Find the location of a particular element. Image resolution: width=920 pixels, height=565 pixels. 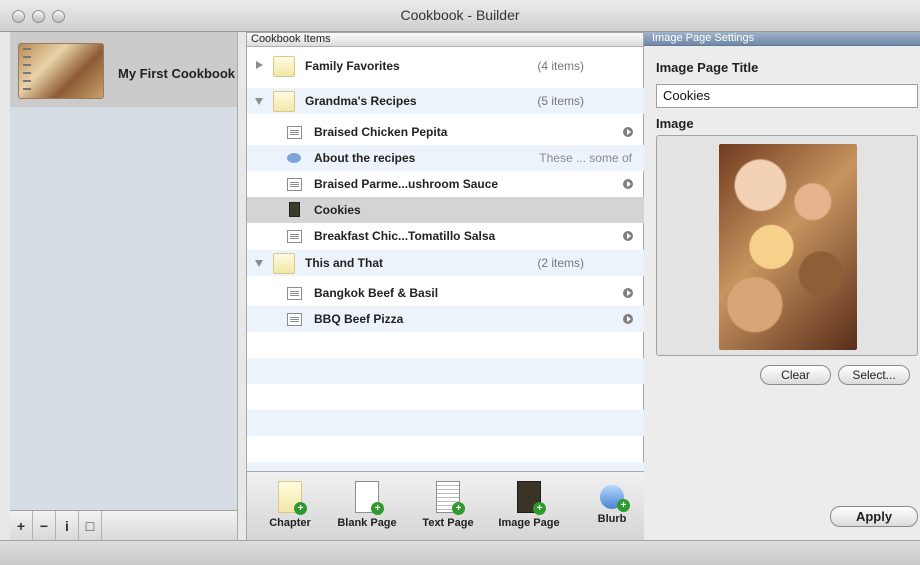

page-row: Bangkok Beef & Basil is located at coordinates (445, 293).